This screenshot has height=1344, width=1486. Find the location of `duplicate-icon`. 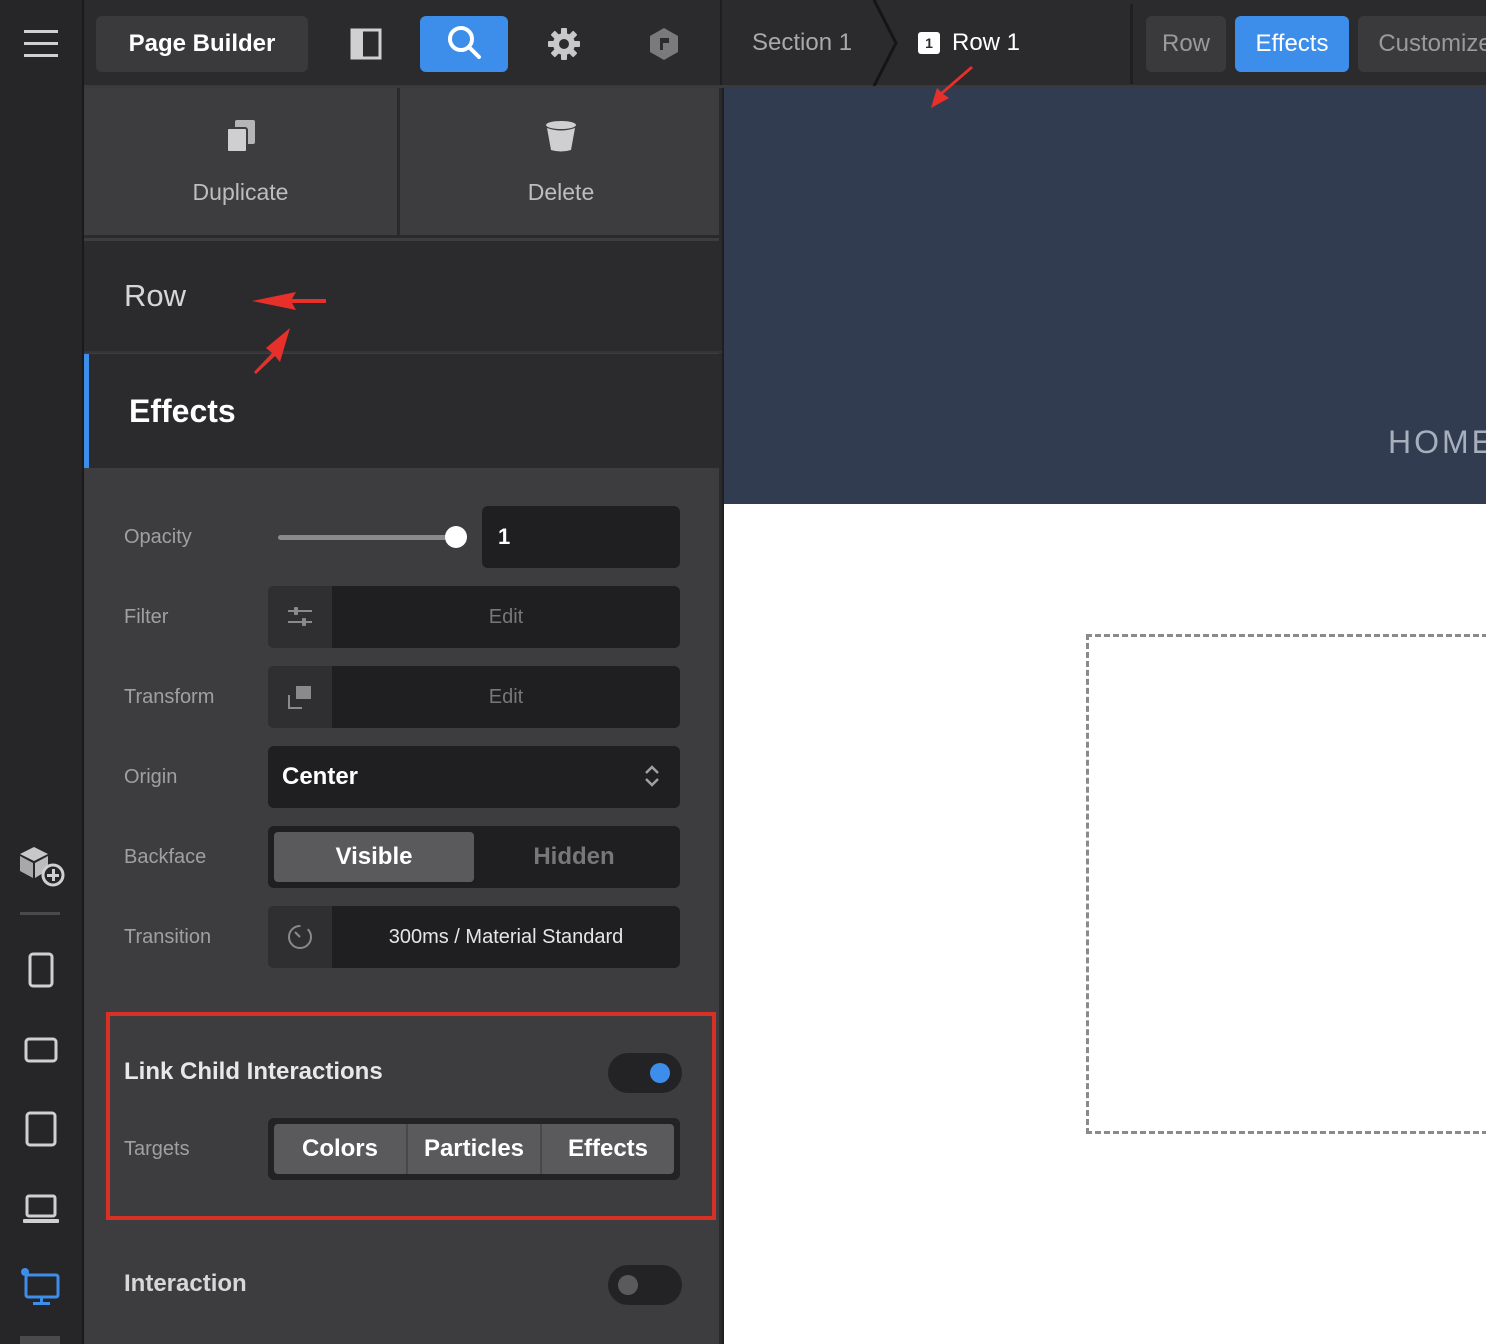

duplicate-icon is located at coordinates (240, 139).